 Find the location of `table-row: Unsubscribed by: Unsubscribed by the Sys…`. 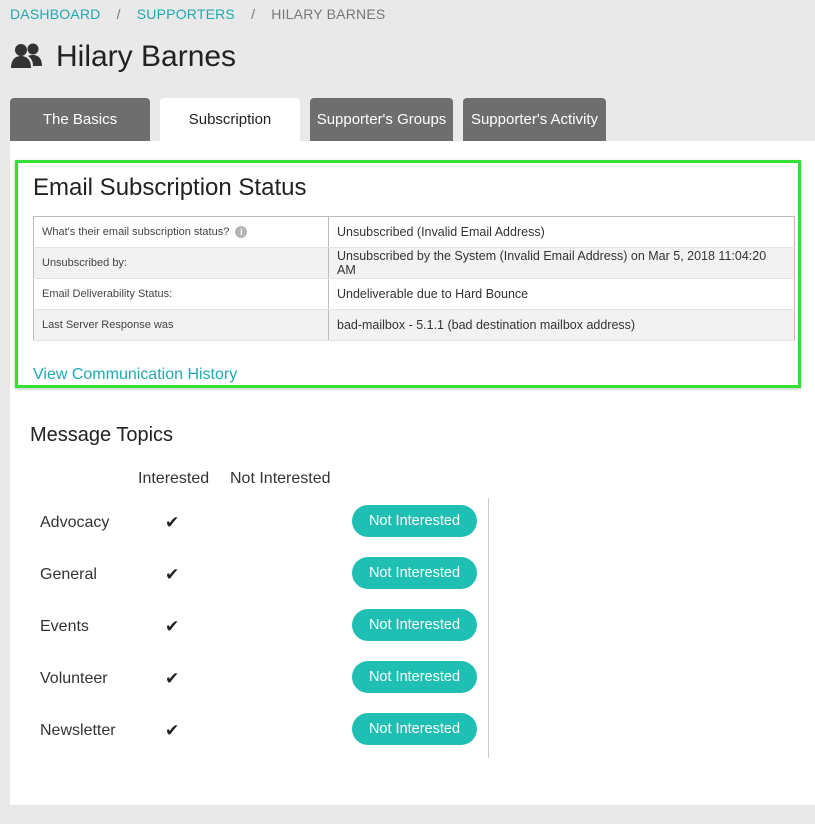

table-row: Unsubscribed by: Unsubscribed by the Sys… is located at coordinates (414, 263).